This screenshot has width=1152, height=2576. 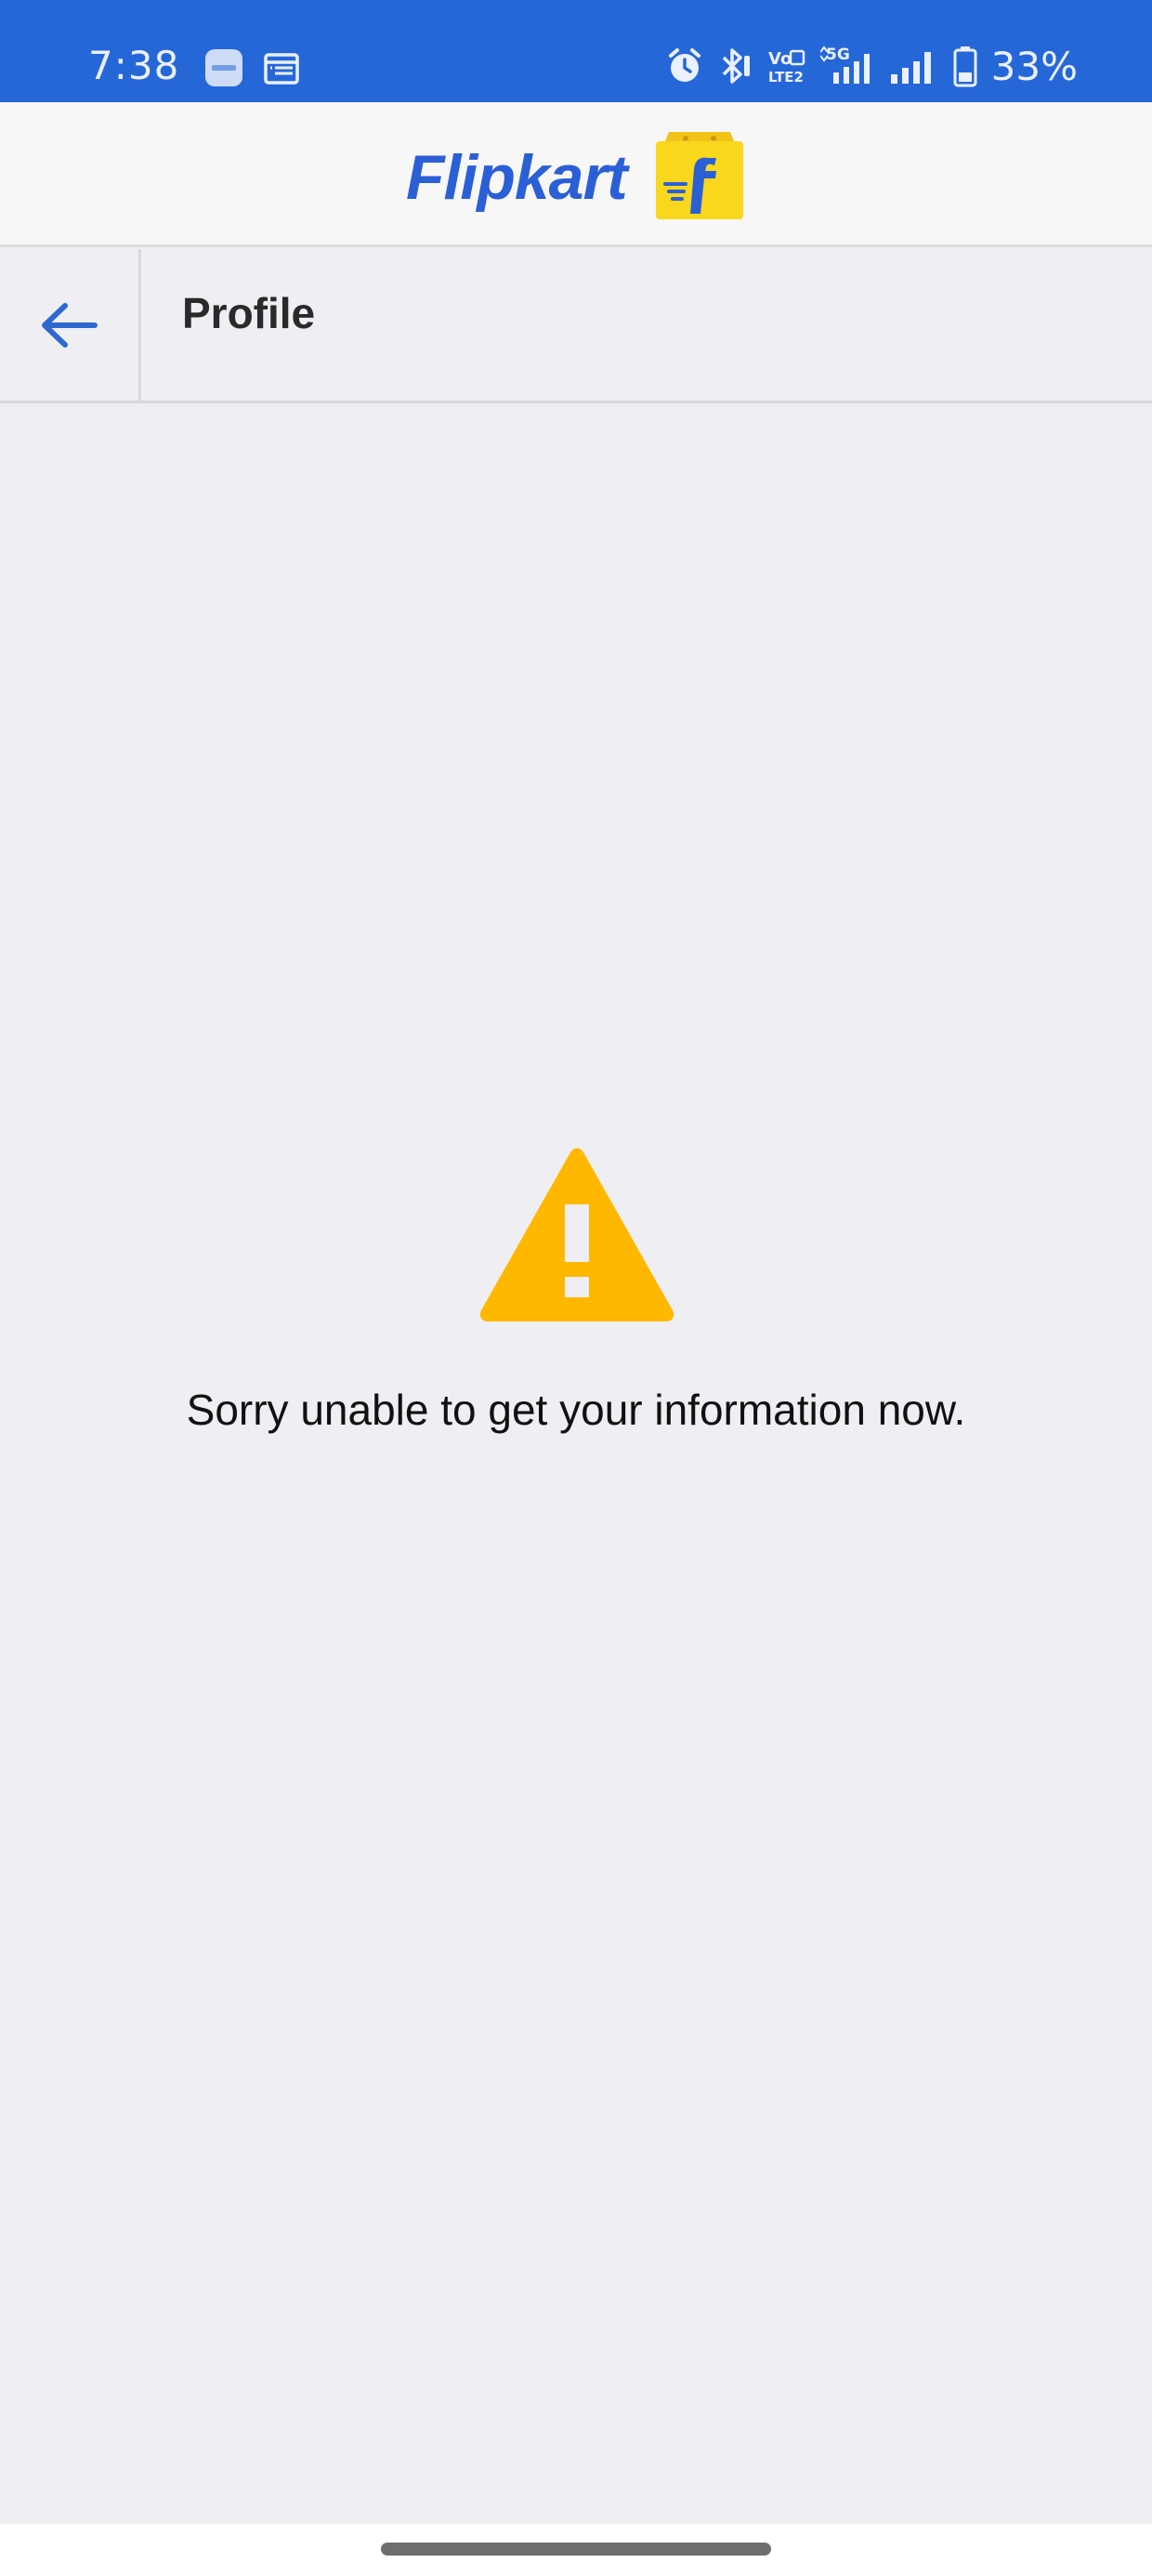 I want to click on back-button, so click(x=70, y=325).